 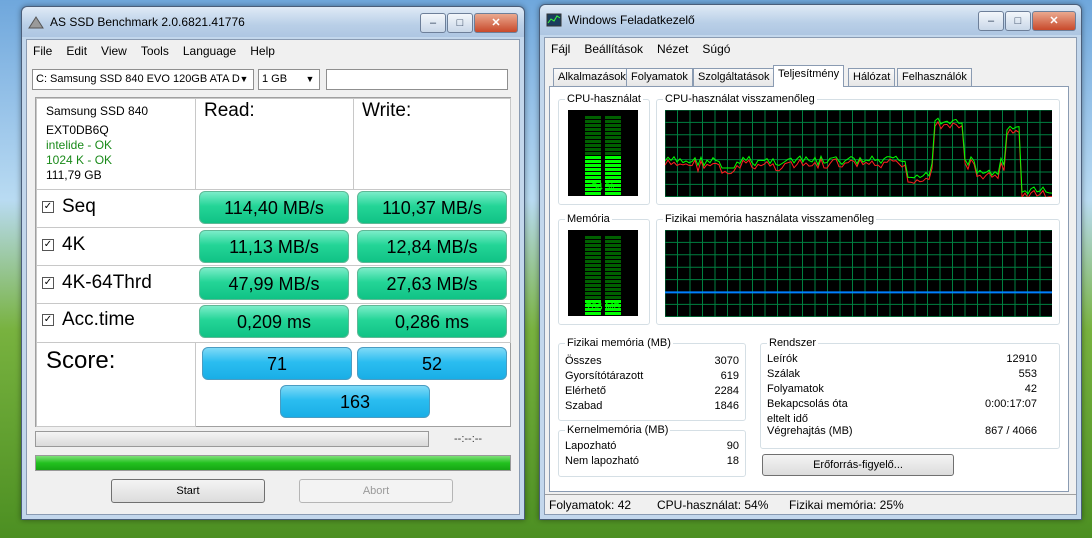 I want to click on drive-select: C: Samsung SSD 840 EVO 120GB ATA D ▼, so click(x=143, y=79).